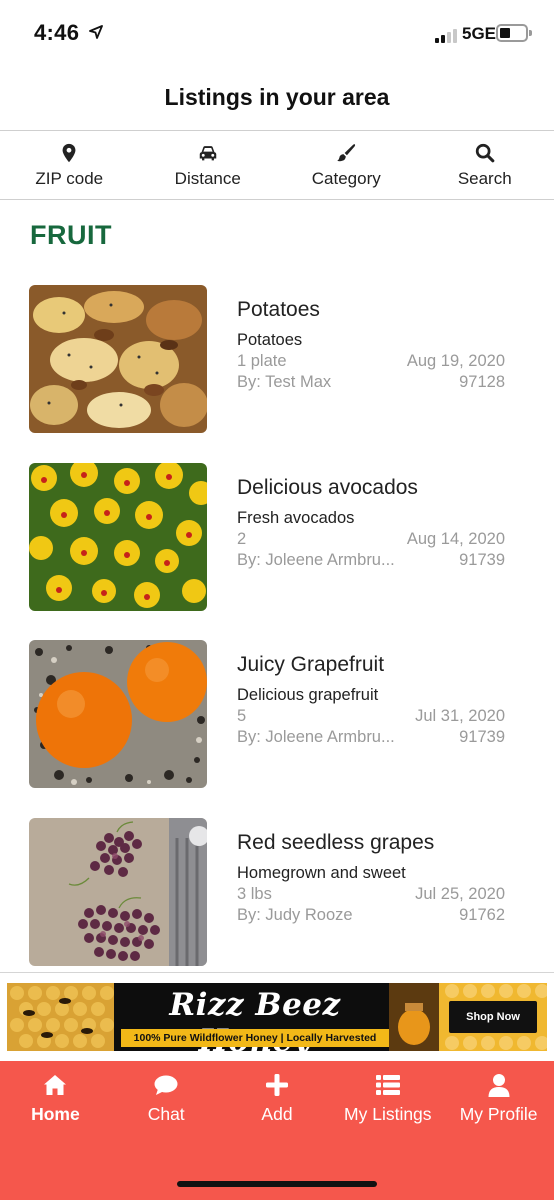  I want to click on listing-description: Homegrown and sweet, so click(321, 872).